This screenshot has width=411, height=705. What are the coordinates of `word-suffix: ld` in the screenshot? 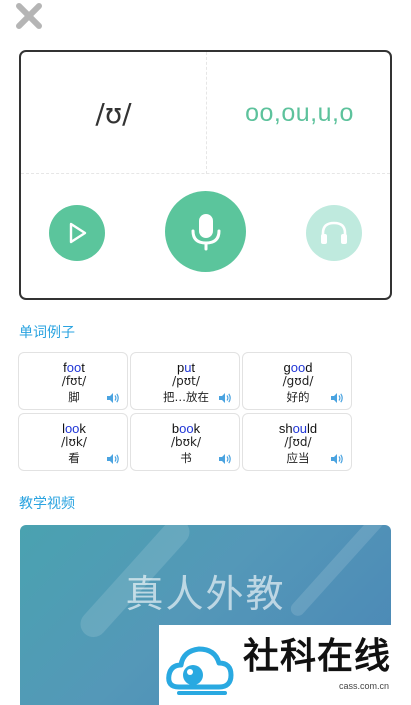 It's located at (312, 428).